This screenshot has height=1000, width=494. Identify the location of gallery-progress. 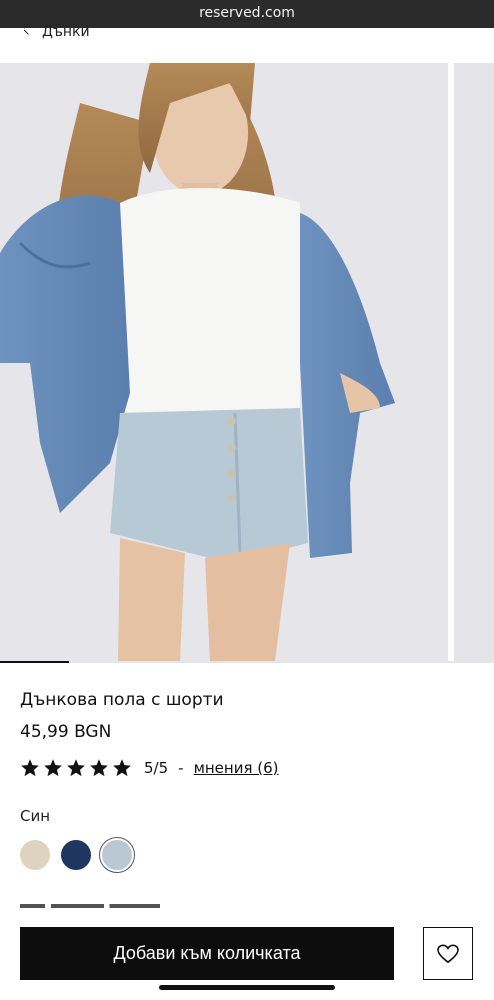
(247, 662).